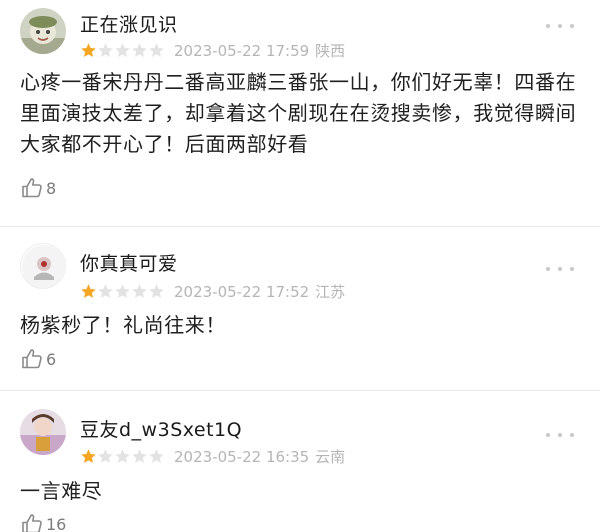 The image size is (600, 532). Describe the element at coordinates (242, 291) in the screenshot. I see `review-date: 2023-05-22 17:52` at that location.